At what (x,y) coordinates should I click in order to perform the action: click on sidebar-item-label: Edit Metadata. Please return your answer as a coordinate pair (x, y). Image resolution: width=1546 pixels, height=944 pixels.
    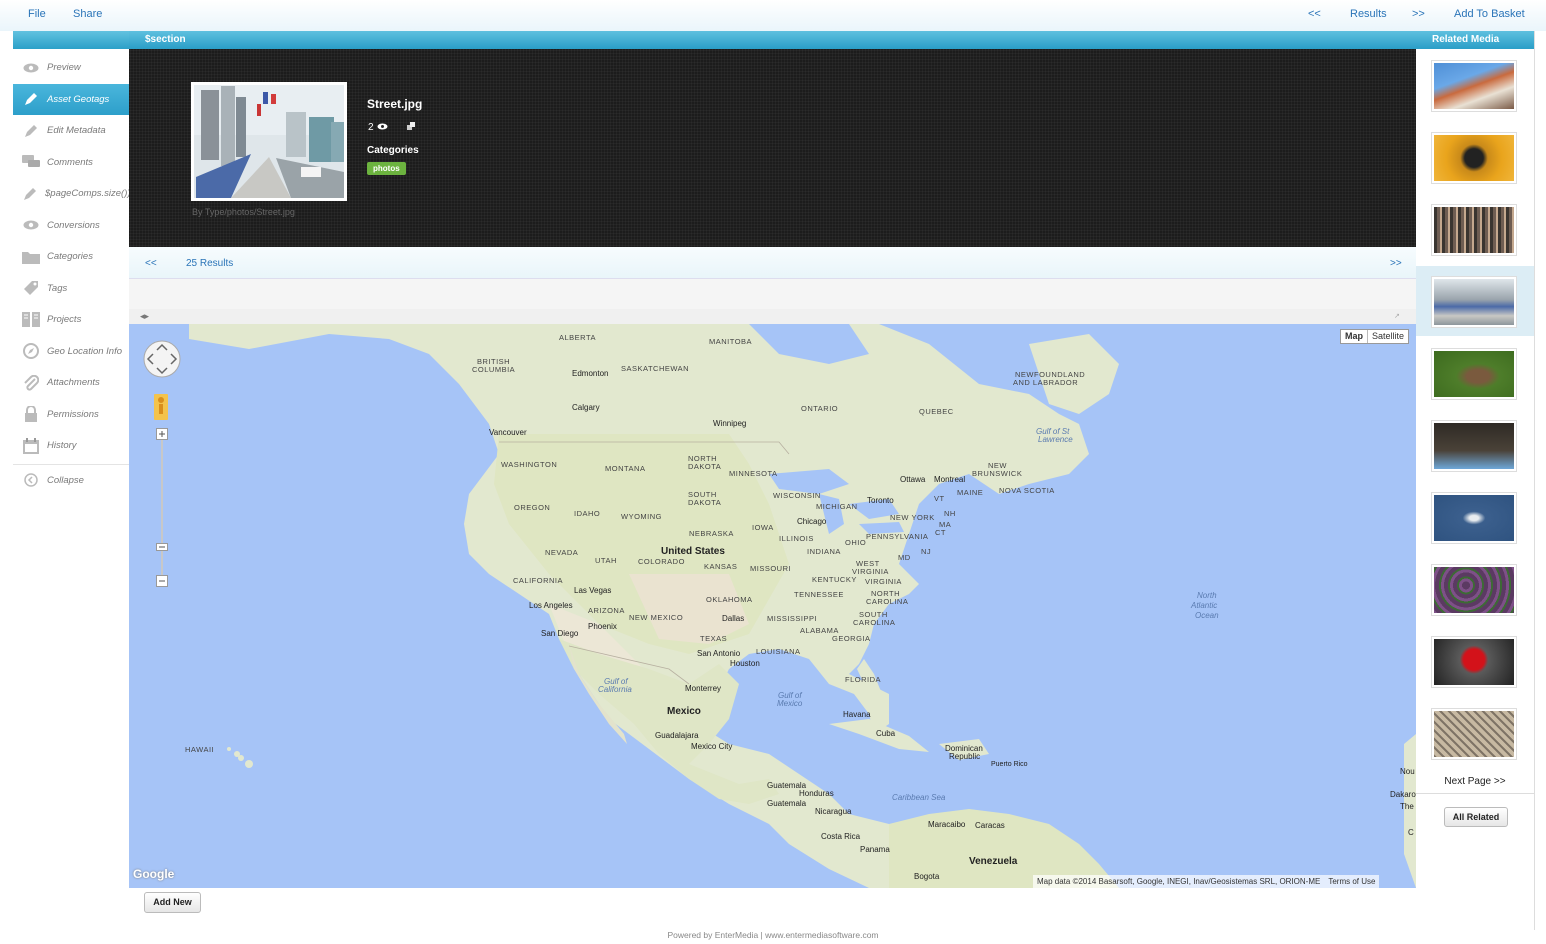
    Looking at the image, I should click on (76, 131).